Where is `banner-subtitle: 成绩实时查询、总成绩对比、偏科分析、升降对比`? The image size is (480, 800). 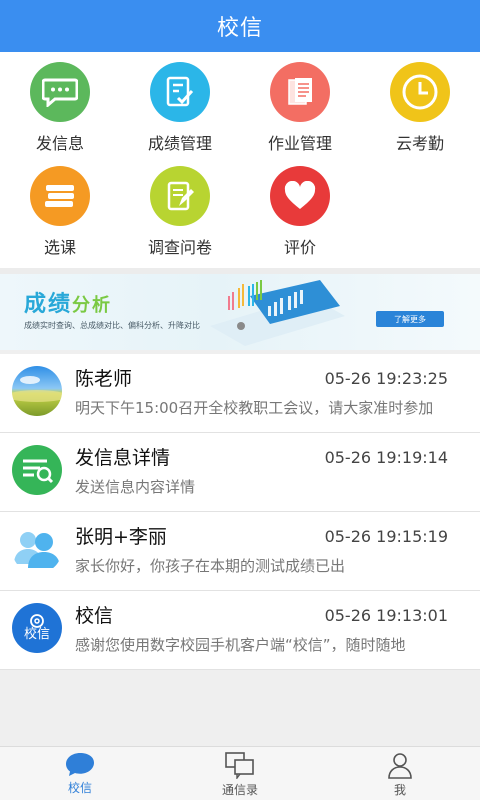
banner-subtitle: 成绩实时查询、总成绩对比、偏科分析、升降对比 is located at coordinates (112, 325).